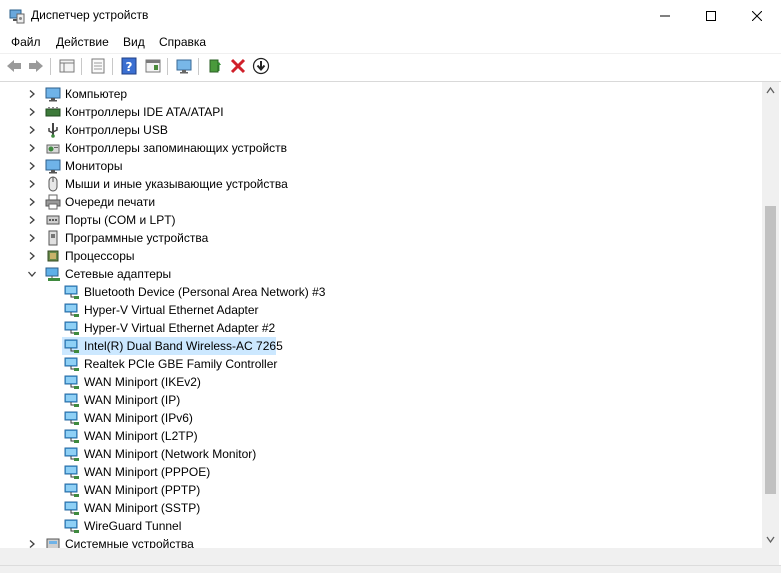  Describe the element at coordinates (381, 508) in the screenshot. I see `tree-item: WAN Miniport (SSTP)` at that location.